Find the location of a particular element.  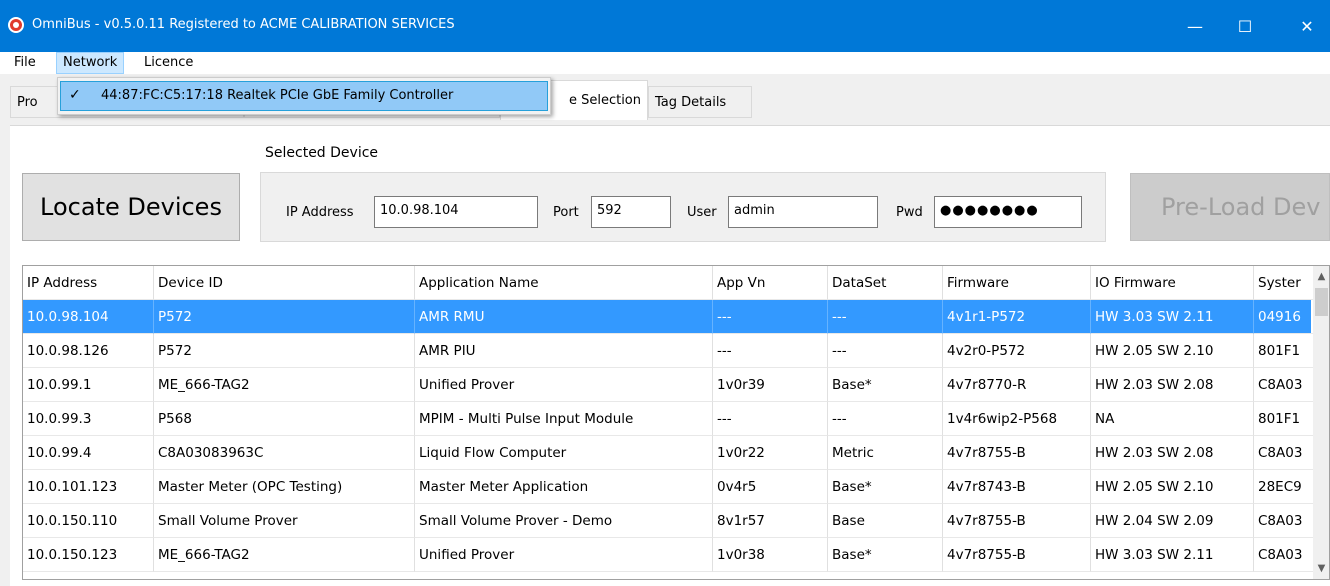

password-input: ●●●●●●●● is located at coordinates (1008, 212).